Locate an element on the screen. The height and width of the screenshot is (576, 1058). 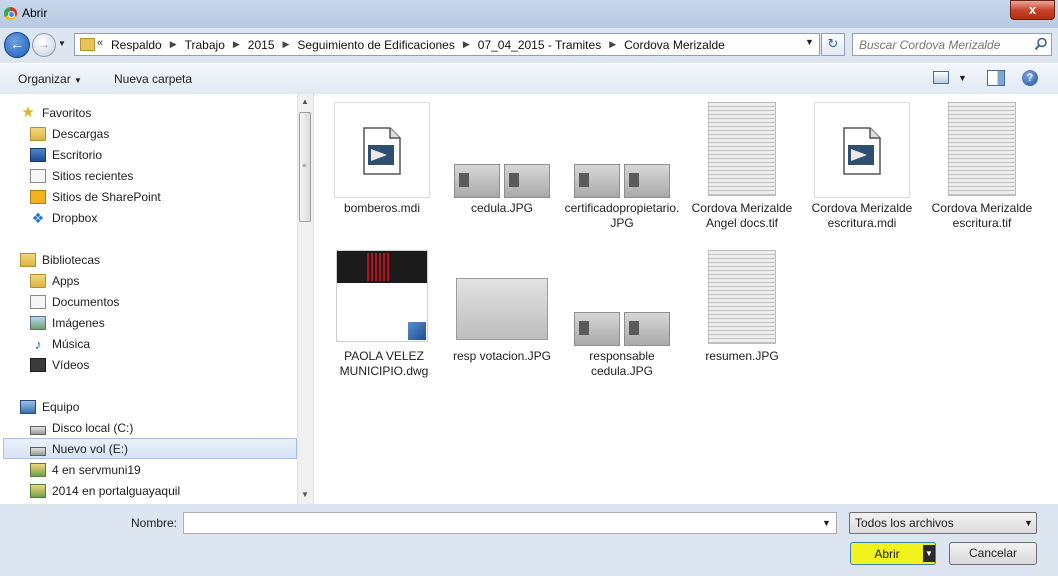
file-item: cedula.JPG is located at coordinates (502, 159).